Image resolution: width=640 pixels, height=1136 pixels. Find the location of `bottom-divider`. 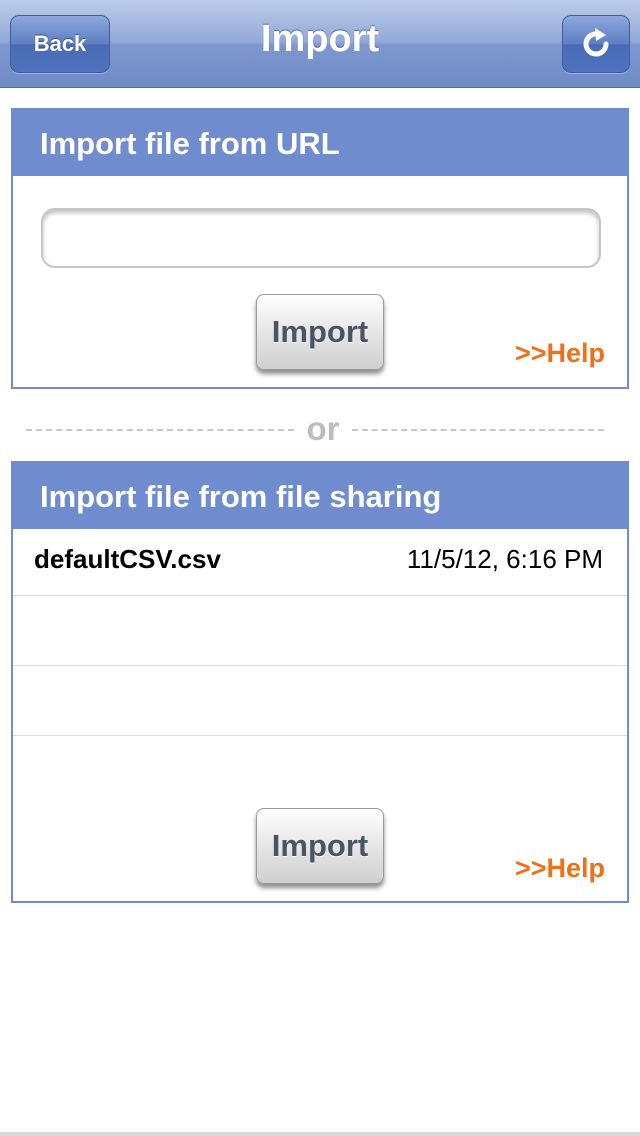

bottom-divider is located at coordinates (320, 1134).